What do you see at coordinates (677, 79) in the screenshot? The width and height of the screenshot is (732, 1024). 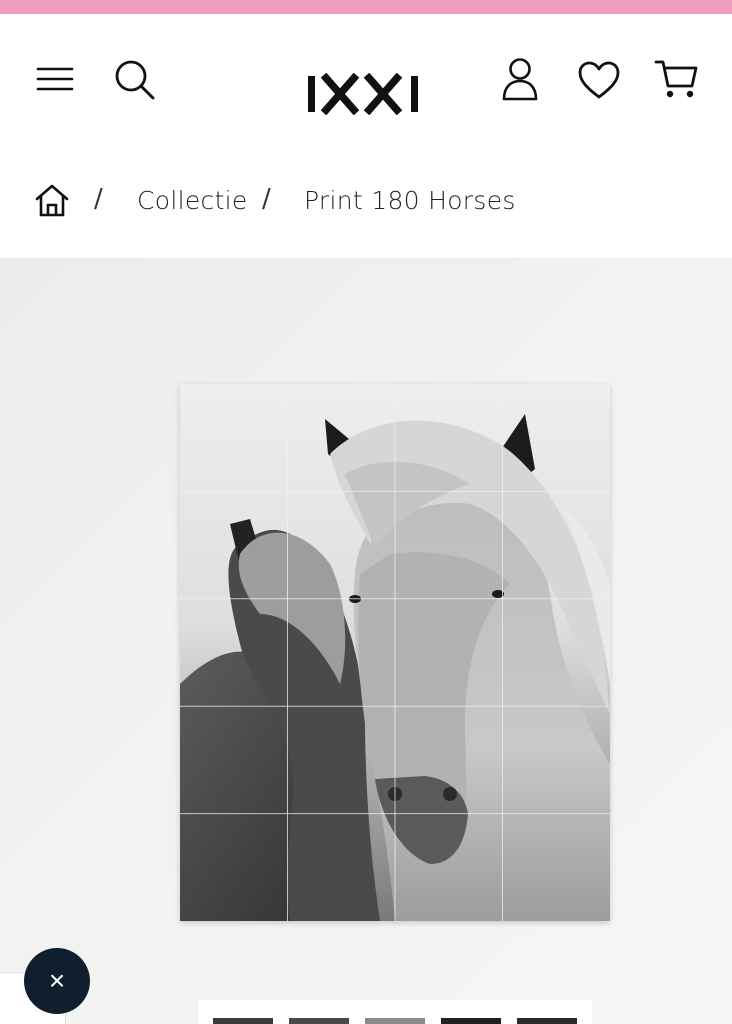 I see `cart-icon` at bounding box center [677, 79].